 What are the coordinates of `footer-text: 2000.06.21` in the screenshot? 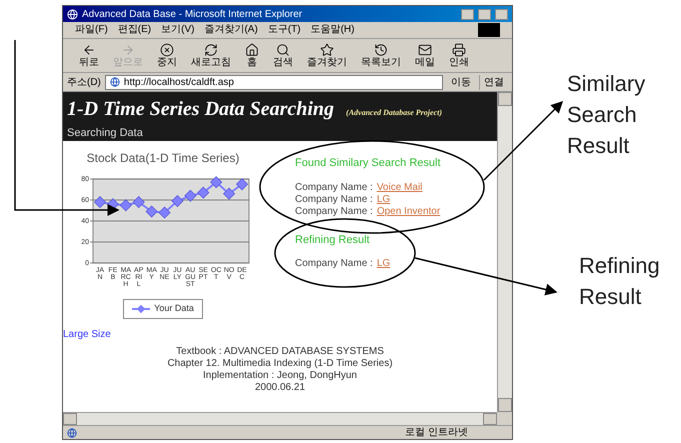 It's located at (280, 388).